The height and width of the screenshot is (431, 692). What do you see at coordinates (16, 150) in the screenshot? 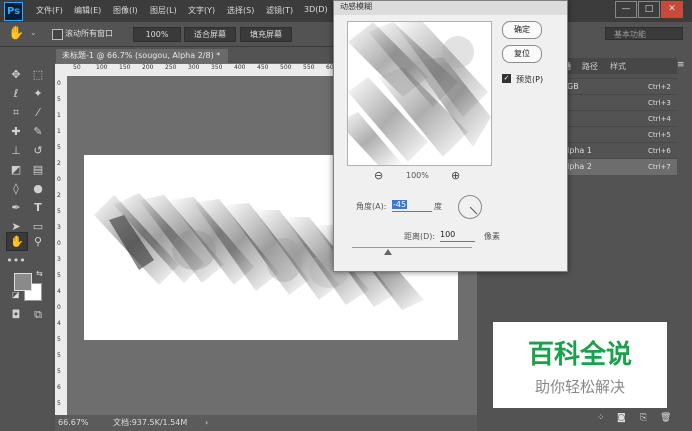
I see `clone-stamp-icon: ⊥` at bounding box center [16, 150].